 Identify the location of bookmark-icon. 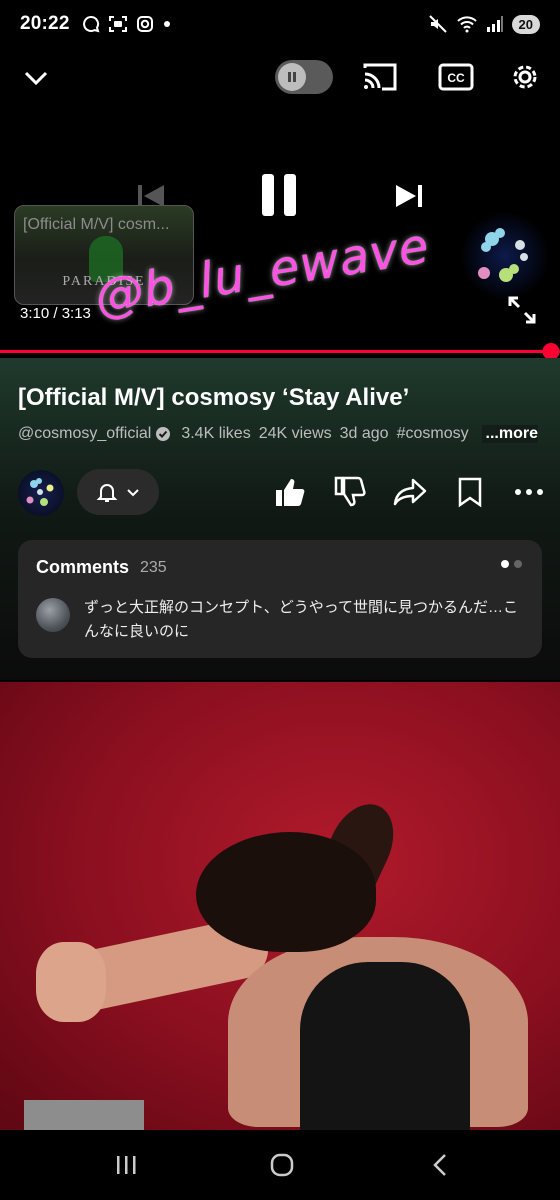
(470, 492).